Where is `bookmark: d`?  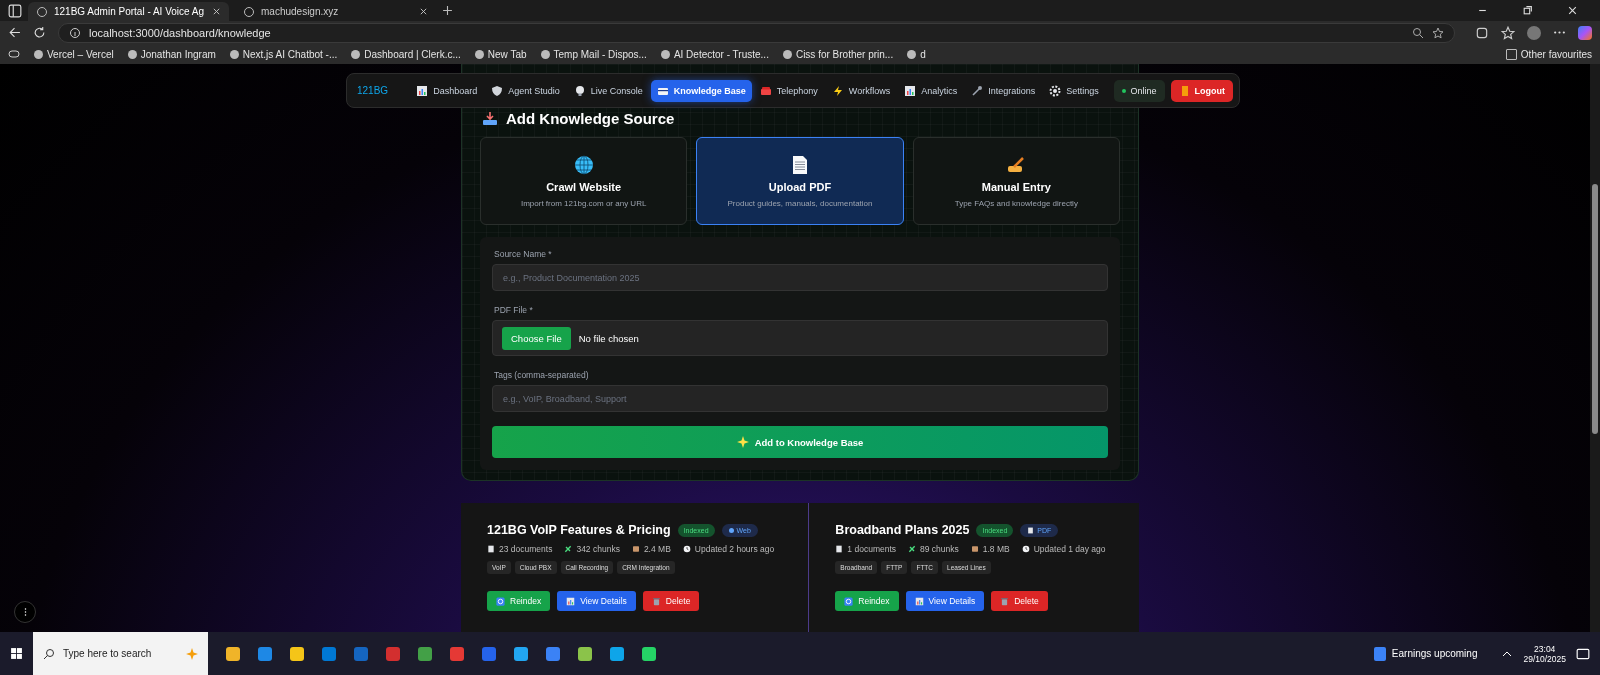 bookmark: d is located at coordinates (916, 54).